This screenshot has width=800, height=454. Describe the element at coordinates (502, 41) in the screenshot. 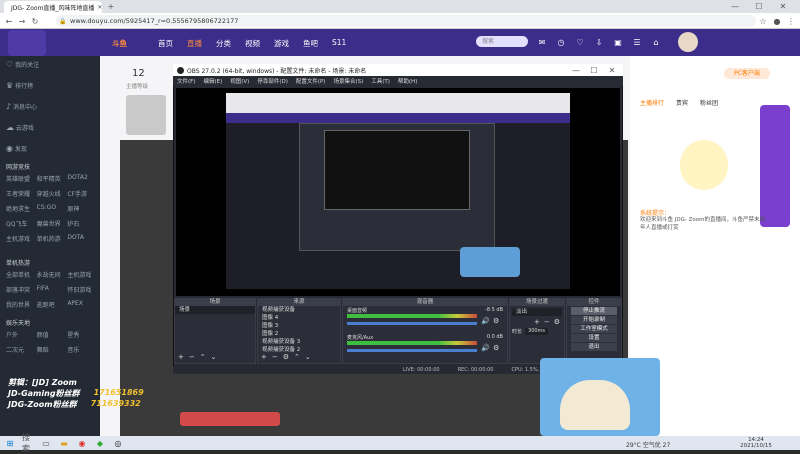

I see `search-input: 搜索` at that location.